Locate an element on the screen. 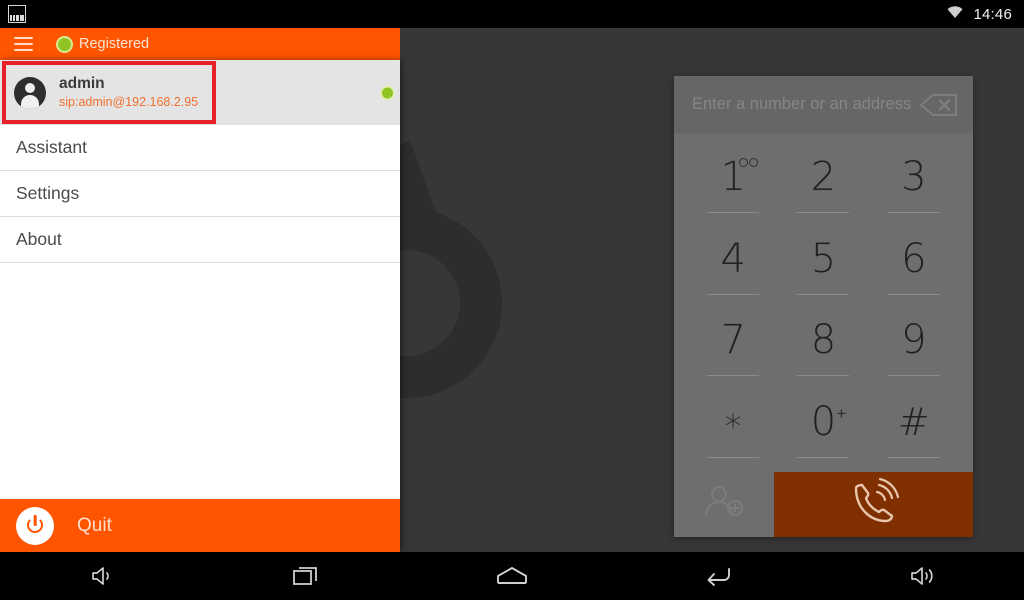 This screenshot has width=1024, height=600. volume-down-icon is located at coordinates (102, 576).